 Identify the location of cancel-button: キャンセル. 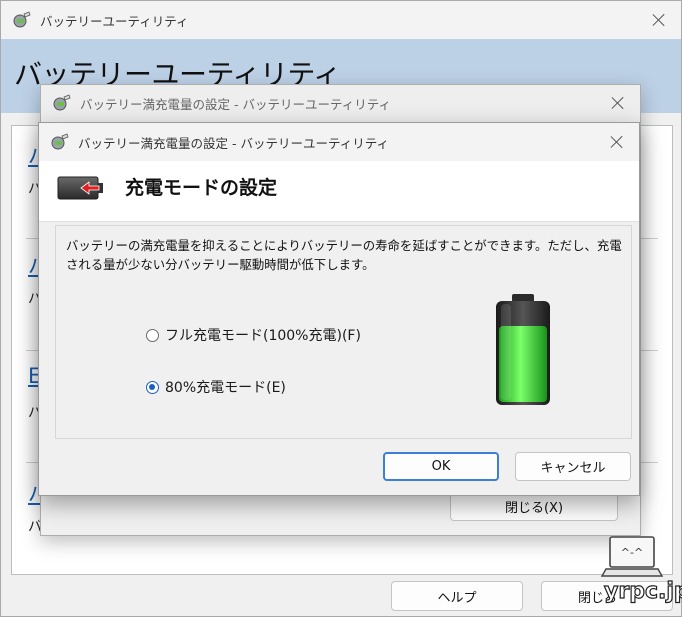
(573, 466).